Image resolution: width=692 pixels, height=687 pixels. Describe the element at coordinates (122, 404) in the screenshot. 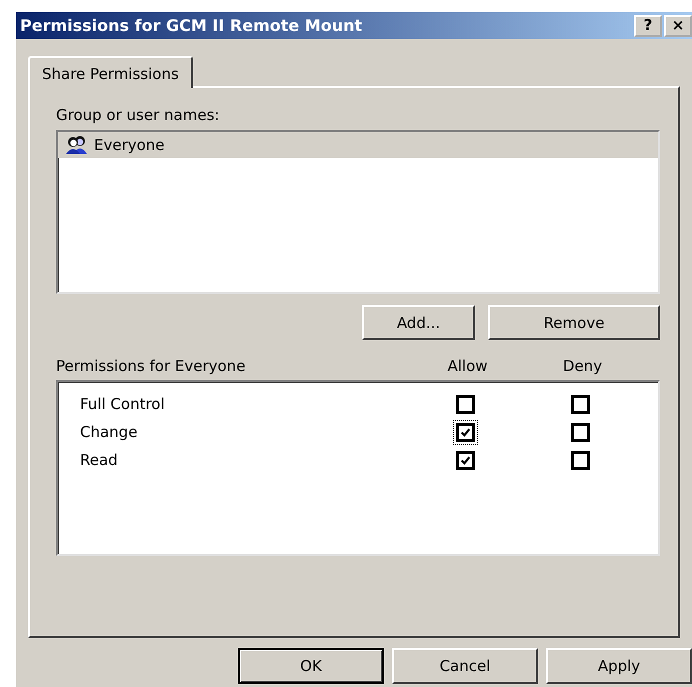

I see `permission-name: Full Control` at that location.